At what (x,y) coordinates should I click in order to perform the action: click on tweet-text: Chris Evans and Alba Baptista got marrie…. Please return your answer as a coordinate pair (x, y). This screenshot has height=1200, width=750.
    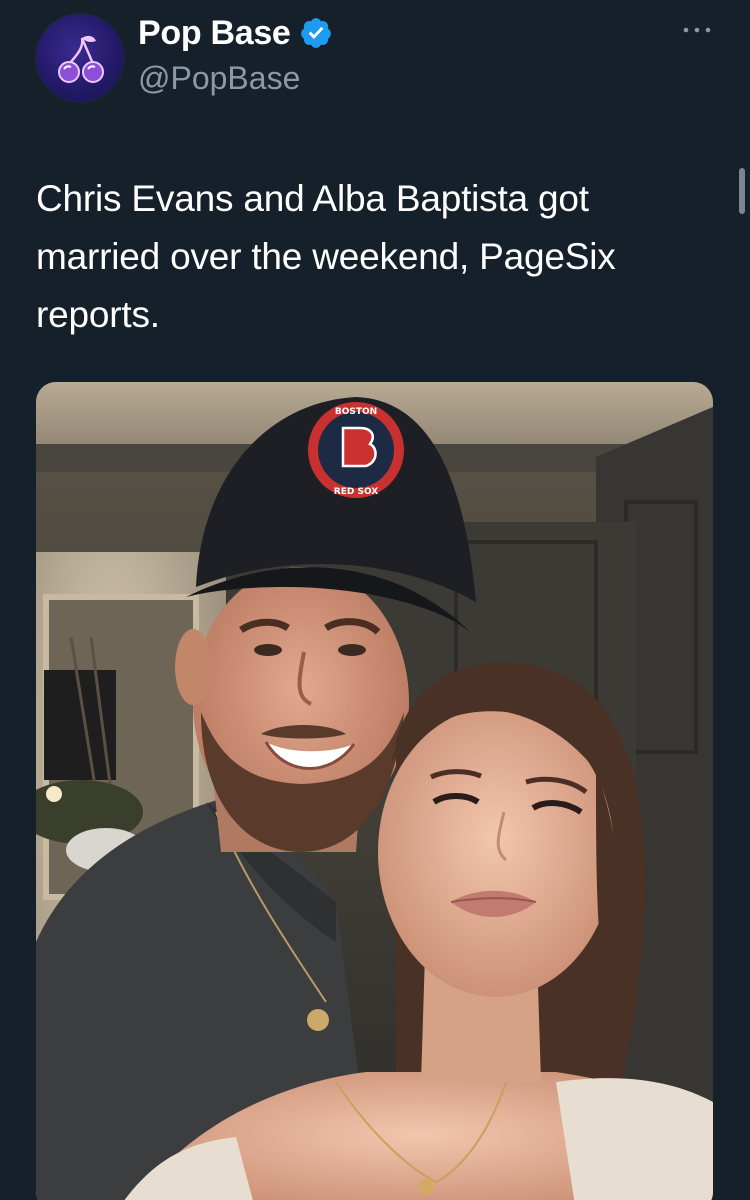
    Looking at the image, I should click on (326, 256).